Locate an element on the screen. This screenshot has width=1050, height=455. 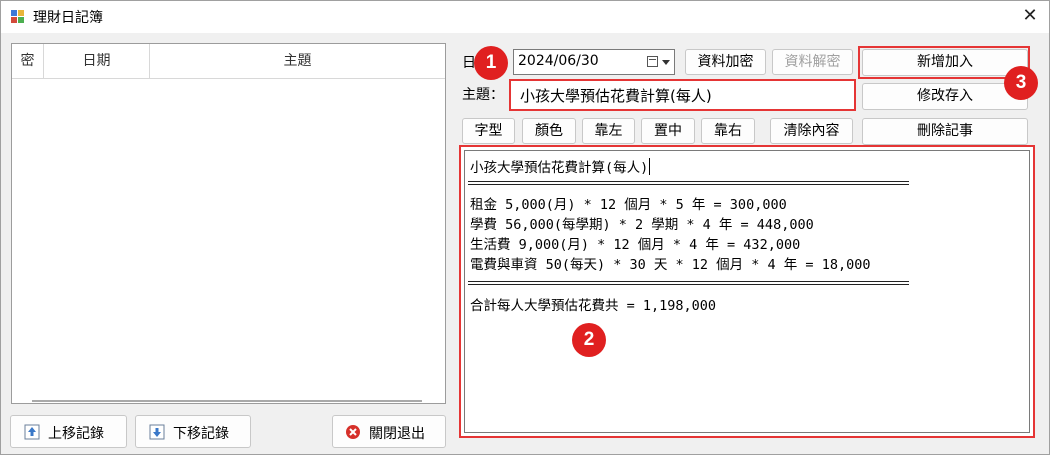
annotation-badge: 2 is located at coordinates (589, 340).